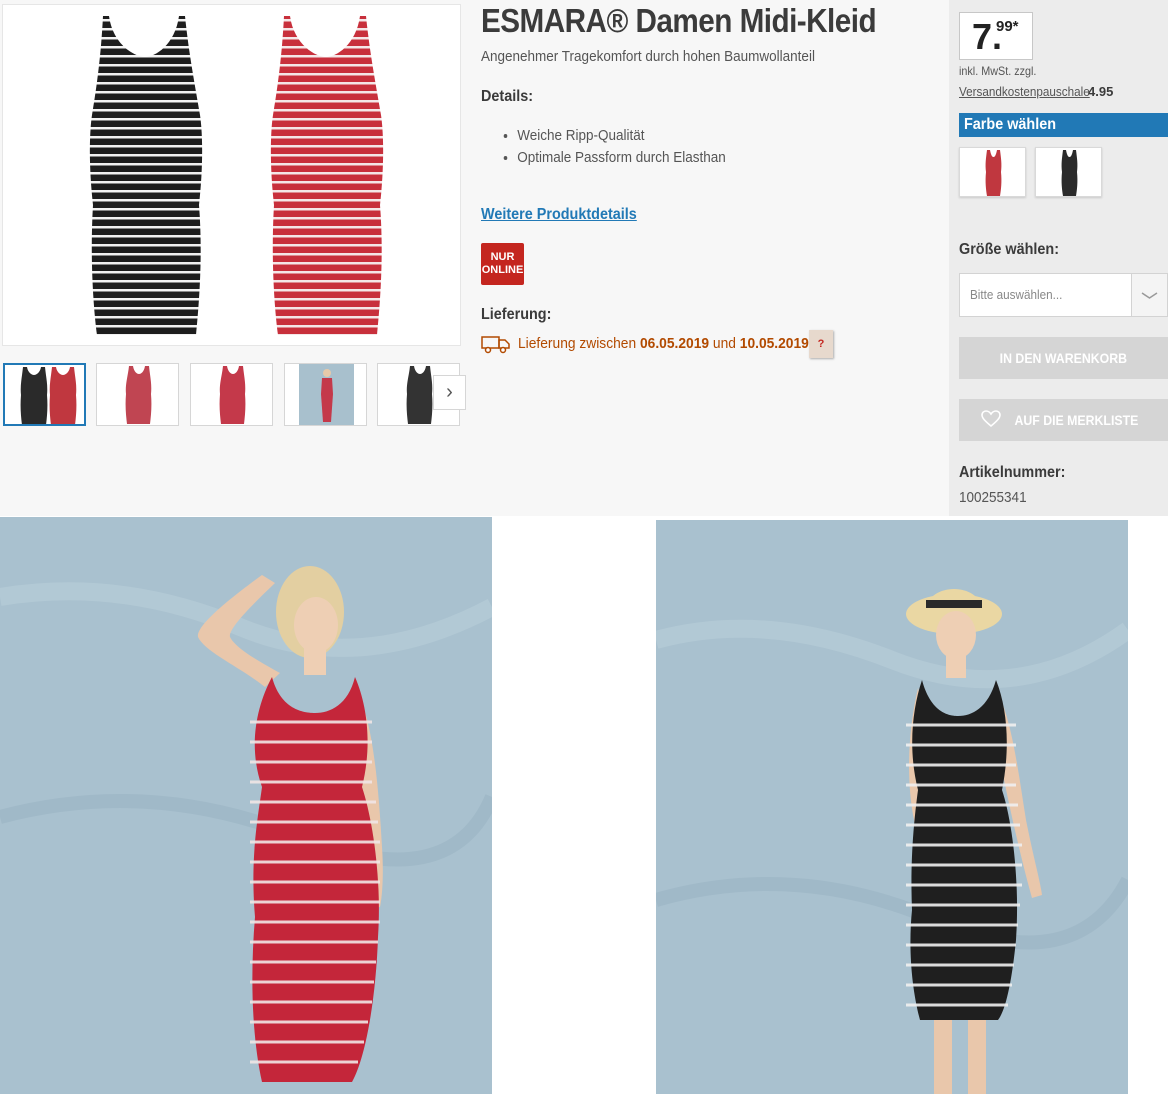  Describe the element at coordinates (231, 175) in the screenshot. I see `main-product-image` at that location.